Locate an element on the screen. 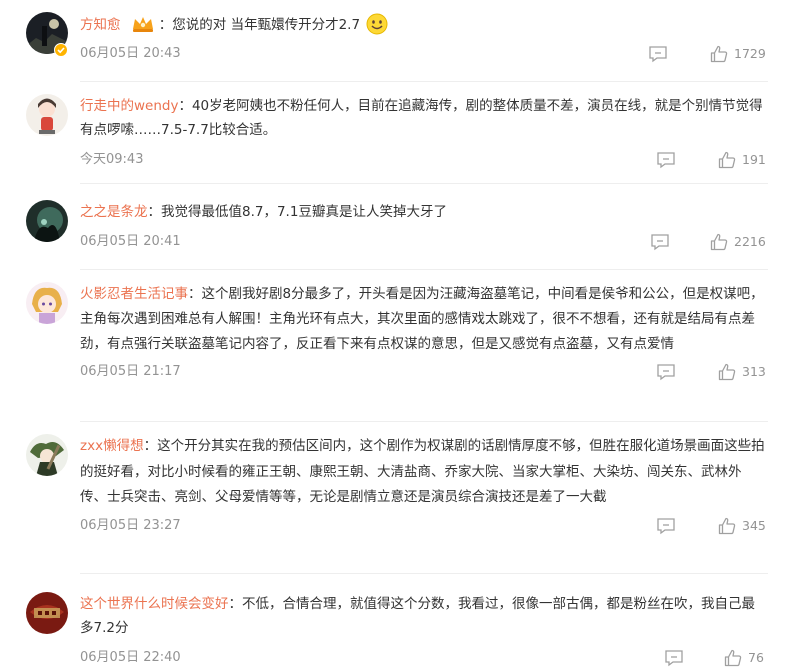  like-button: 2216 is located at coordinates (738, 242).